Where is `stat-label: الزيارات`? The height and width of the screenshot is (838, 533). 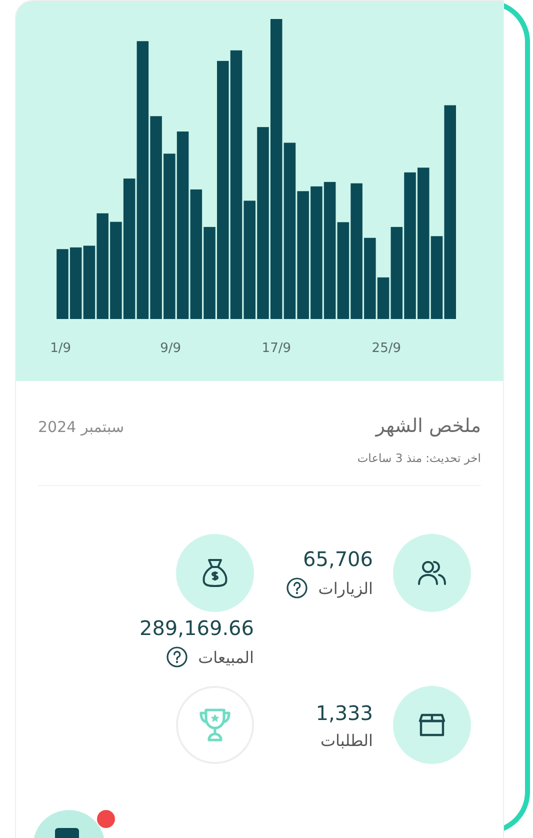 stat-label: الزيارات is located at coordinates (345, 588).